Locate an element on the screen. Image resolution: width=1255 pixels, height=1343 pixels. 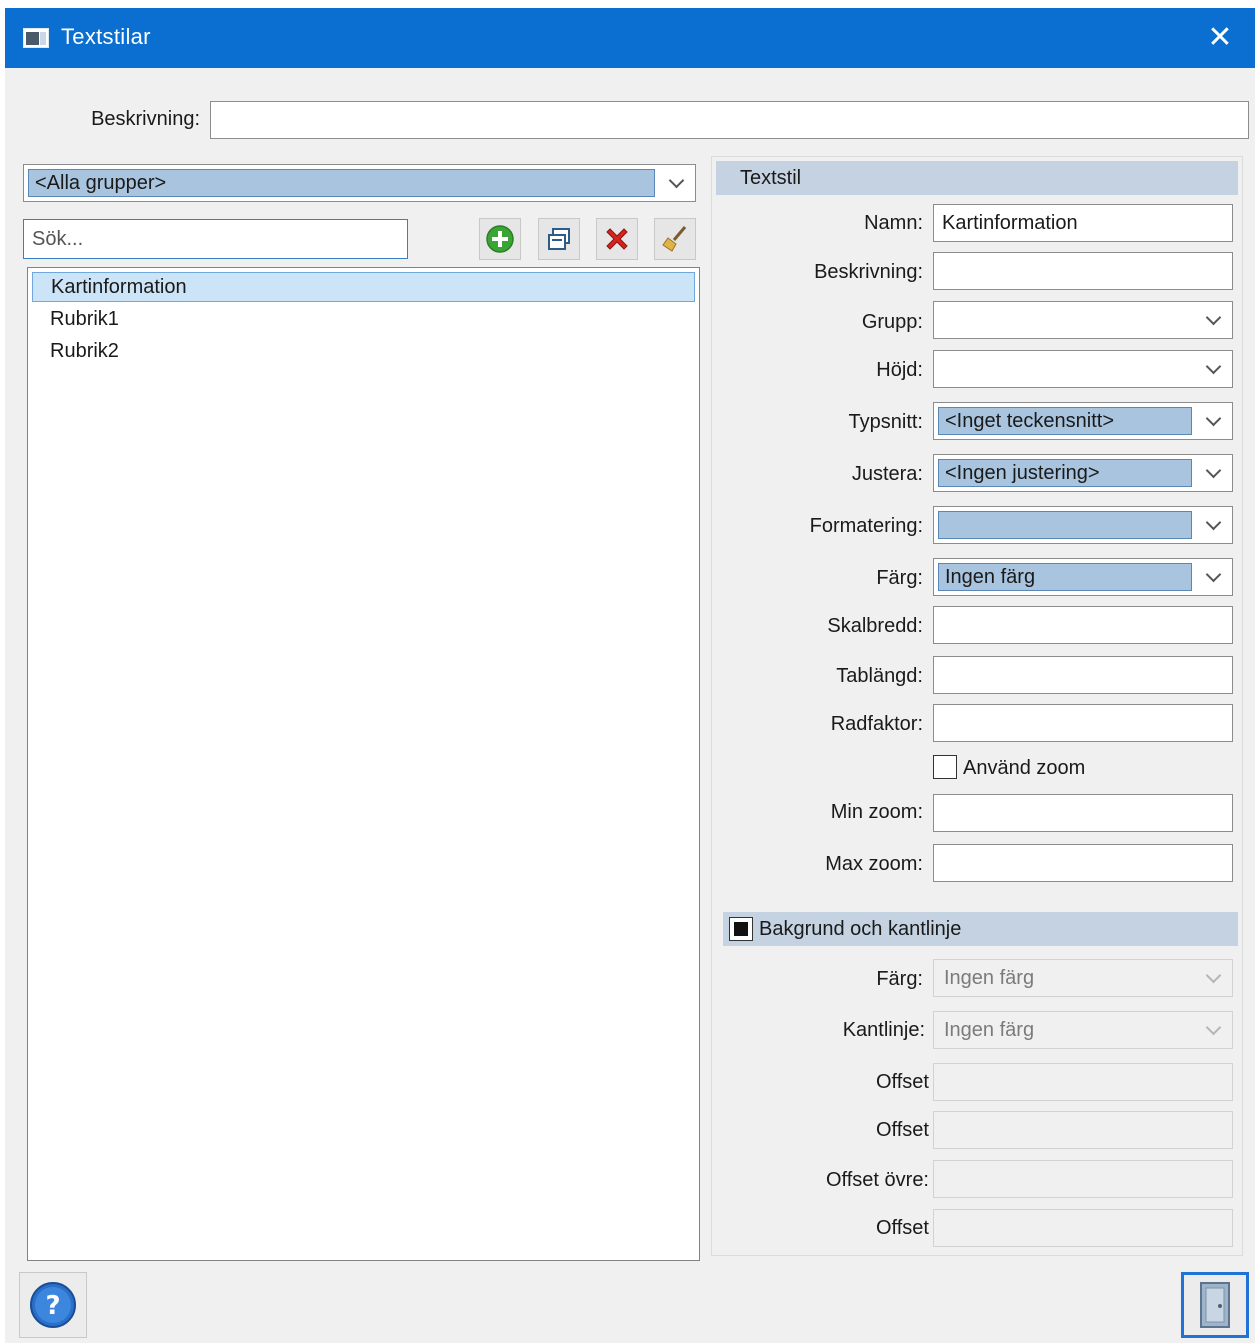
delete-icon is located at coordinates (617, 239).